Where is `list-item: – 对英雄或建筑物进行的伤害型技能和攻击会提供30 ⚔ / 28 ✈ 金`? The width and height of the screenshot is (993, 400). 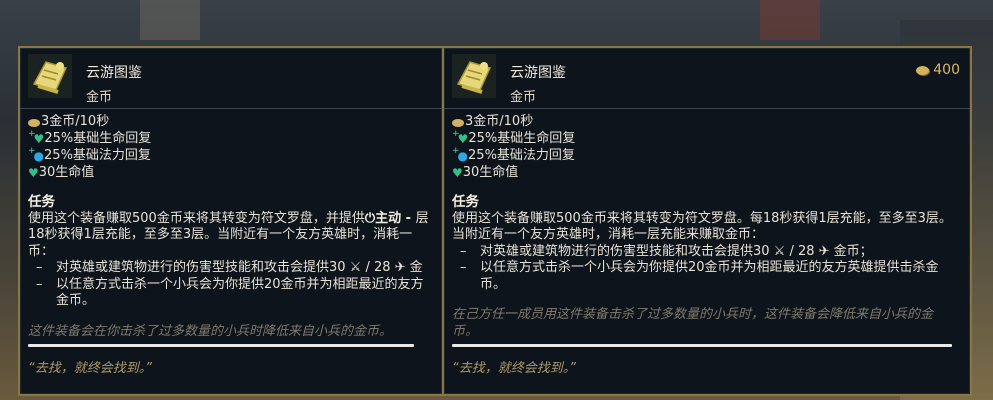 list-item: – 对英雄或建筑物进行的伤害型技能和攻击会提供30 ⚔ / 28 ✈ 金 is located at coordinates (229, 267).